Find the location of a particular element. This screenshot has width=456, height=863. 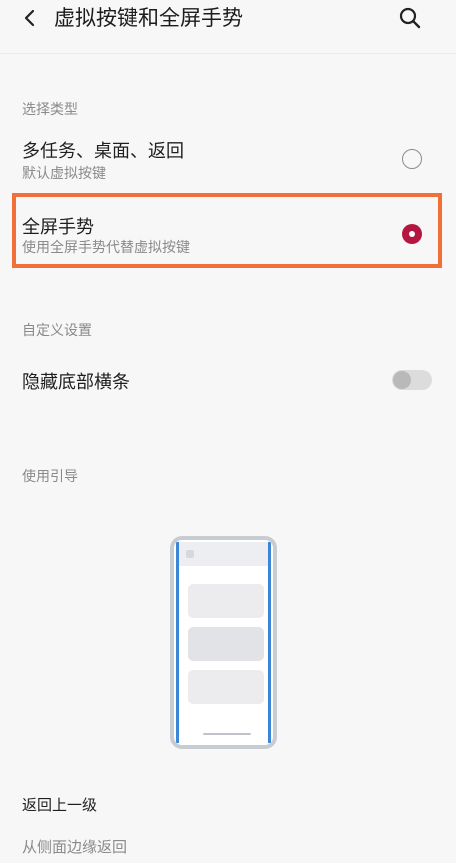

option-fullscreen-gestures: 全屏手势 使用全屏手势代替虚拟按键 is located at coordinates (228, 231).